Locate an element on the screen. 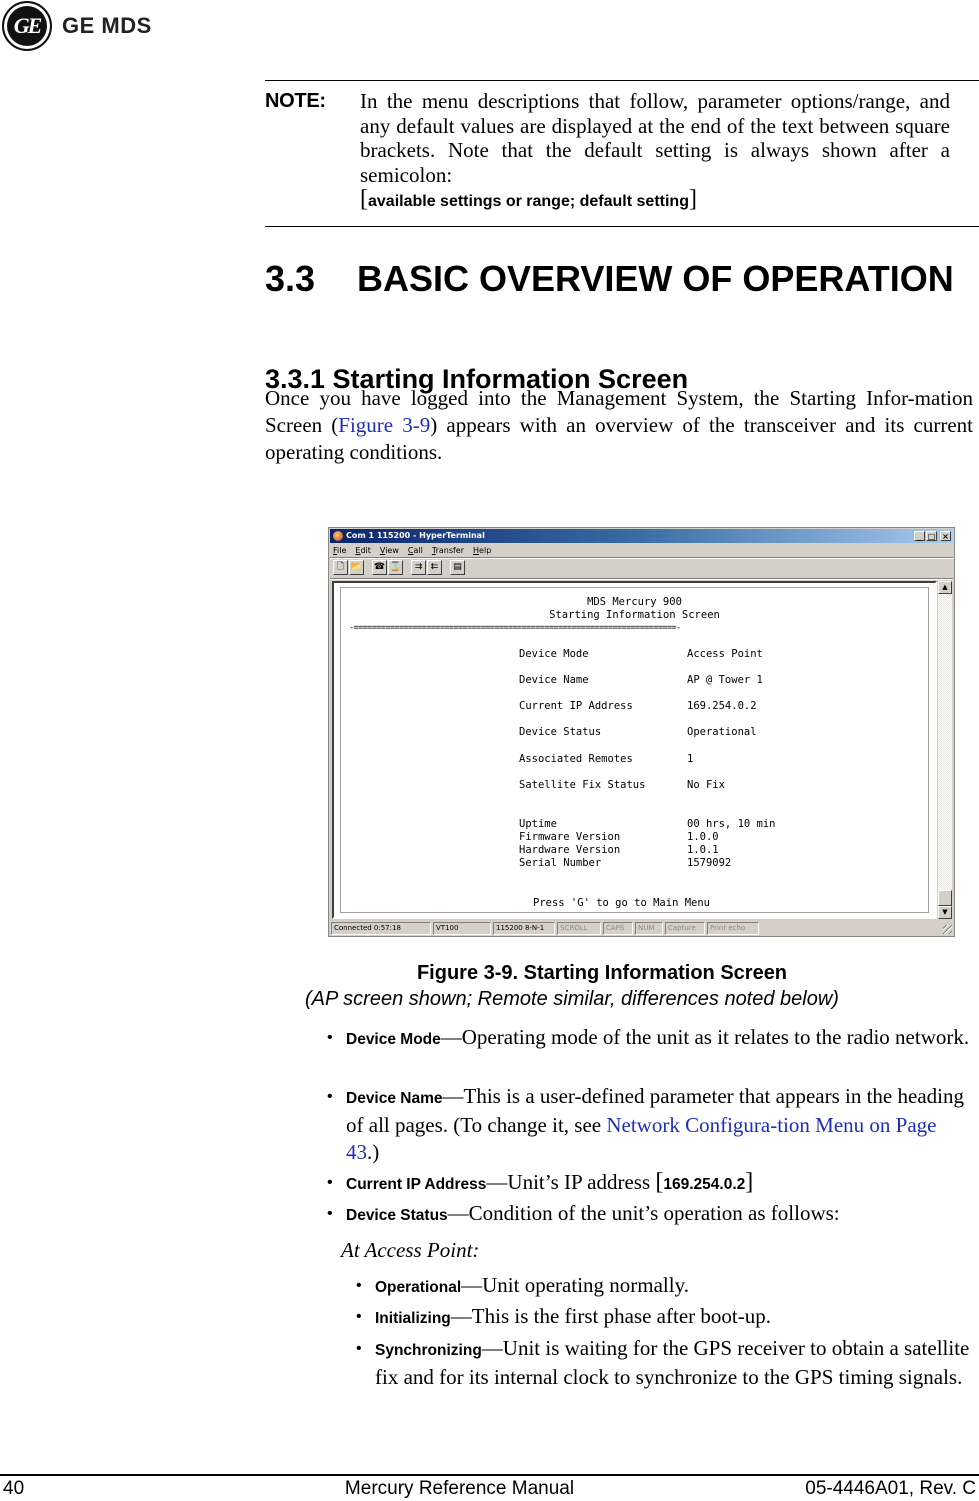  vertical-scrollbar: ▲ ▼ is located at coordinates (945, 750).